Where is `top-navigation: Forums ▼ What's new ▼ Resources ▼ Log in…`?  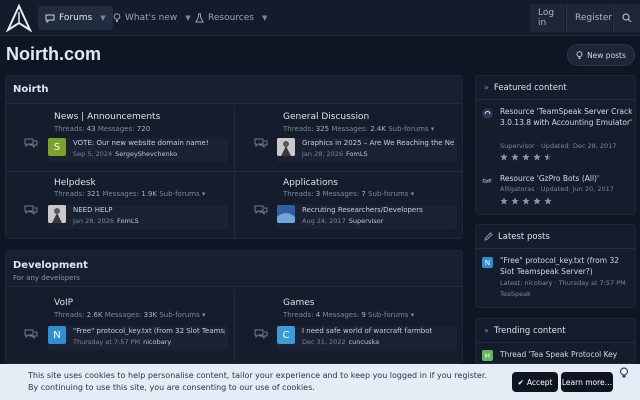 top-navigation: Forums ▼ What's new ▼ Resources ▼ Log in… is located at coordinates (320, 18).